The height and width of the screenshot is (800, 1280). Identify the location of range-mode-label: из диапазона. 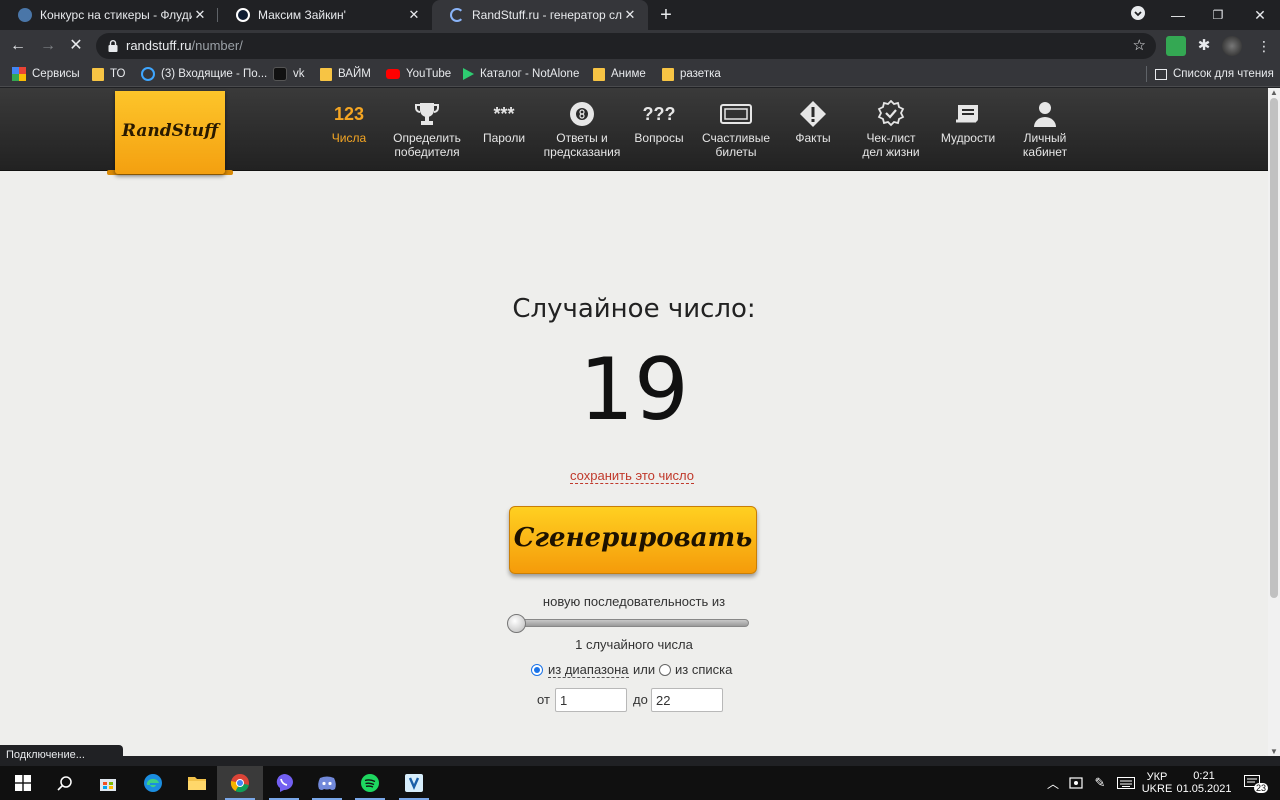
(588, 670).